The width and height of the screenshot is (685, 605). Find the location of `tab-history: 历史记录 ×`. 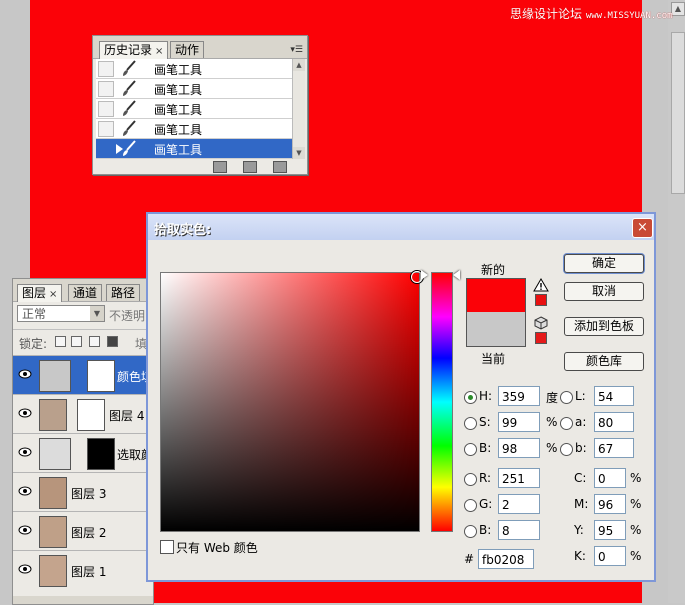

tab-history: 历史记录 × is located at coordinates (134, 50).